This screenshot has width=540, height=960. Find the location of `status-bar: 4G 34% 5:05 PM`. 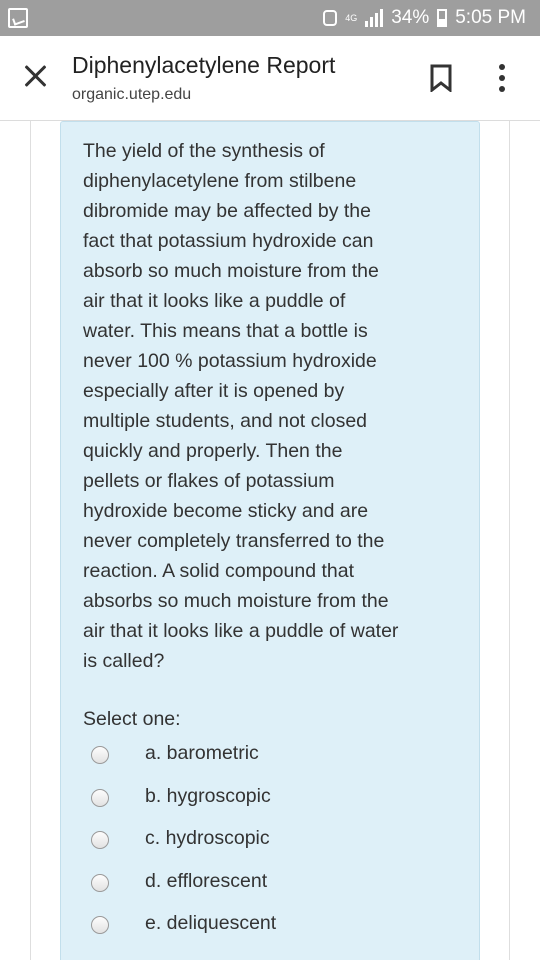

status-bar: 4G 34% 5:05 PM is located at coordinates (270, 18).